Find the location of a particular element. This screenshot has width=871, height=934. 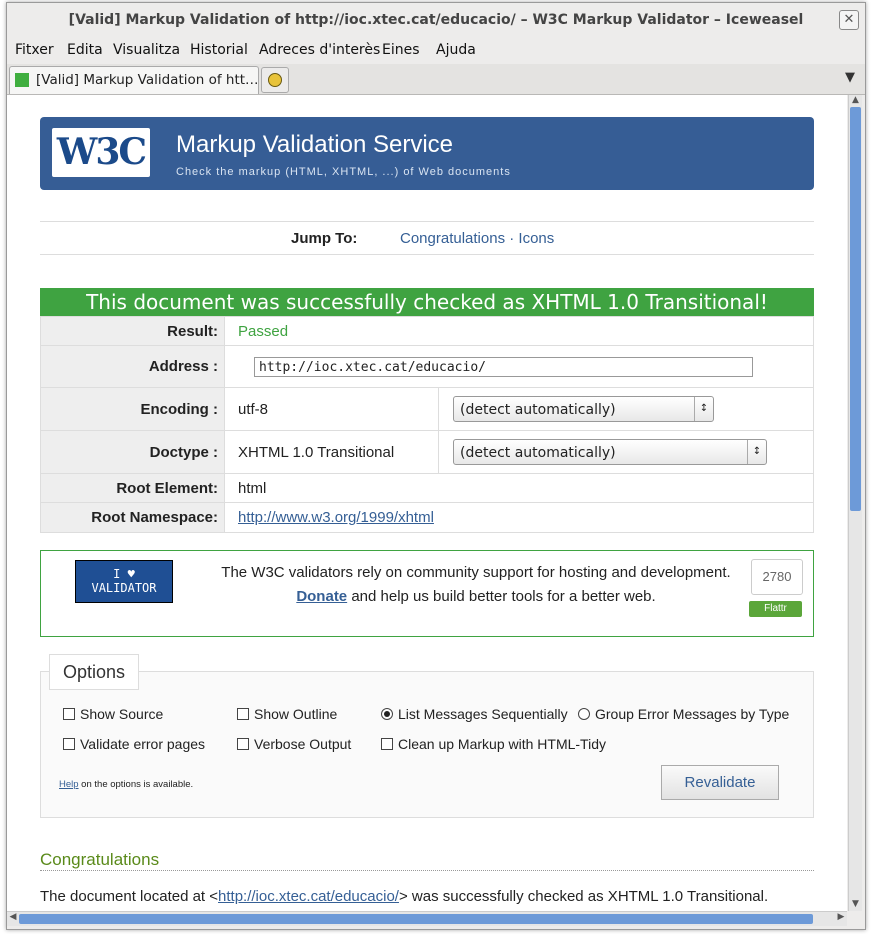

new-tab-button is located at coordinates (275, 80).